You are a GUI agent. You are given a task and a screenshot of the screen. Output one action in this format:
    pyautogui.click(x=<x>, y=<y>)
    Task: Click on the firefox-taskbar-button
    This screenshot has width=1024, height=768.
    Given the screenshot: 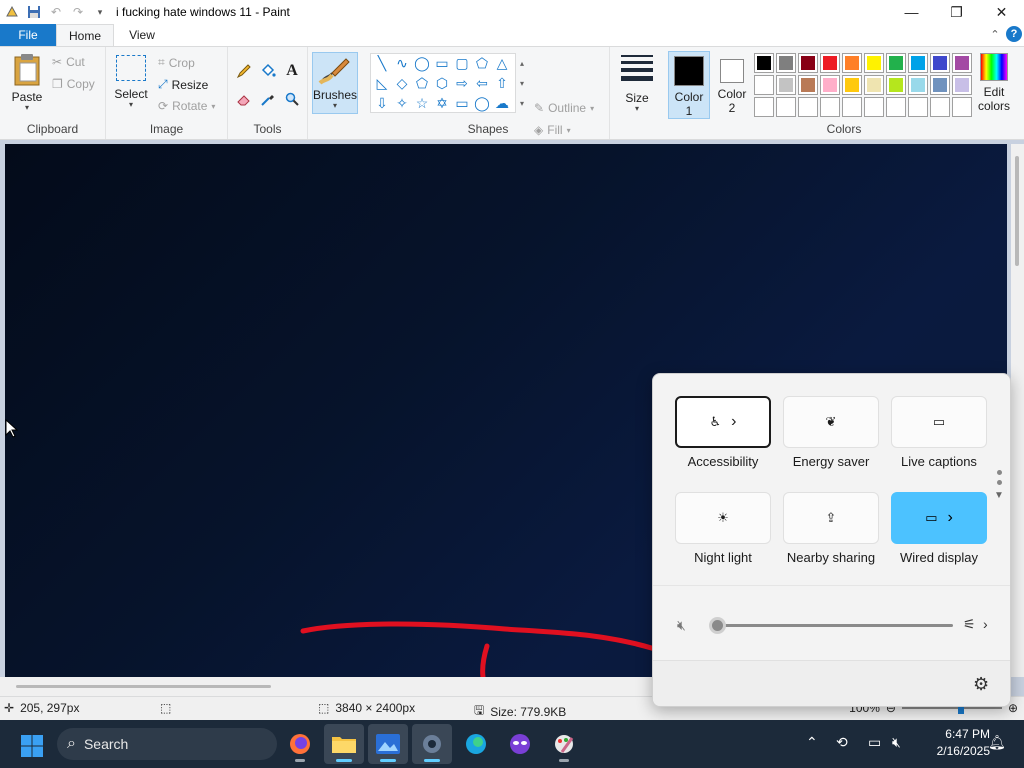 What is the action you would take?
    pyautogui.click(x=300, y=744)
    